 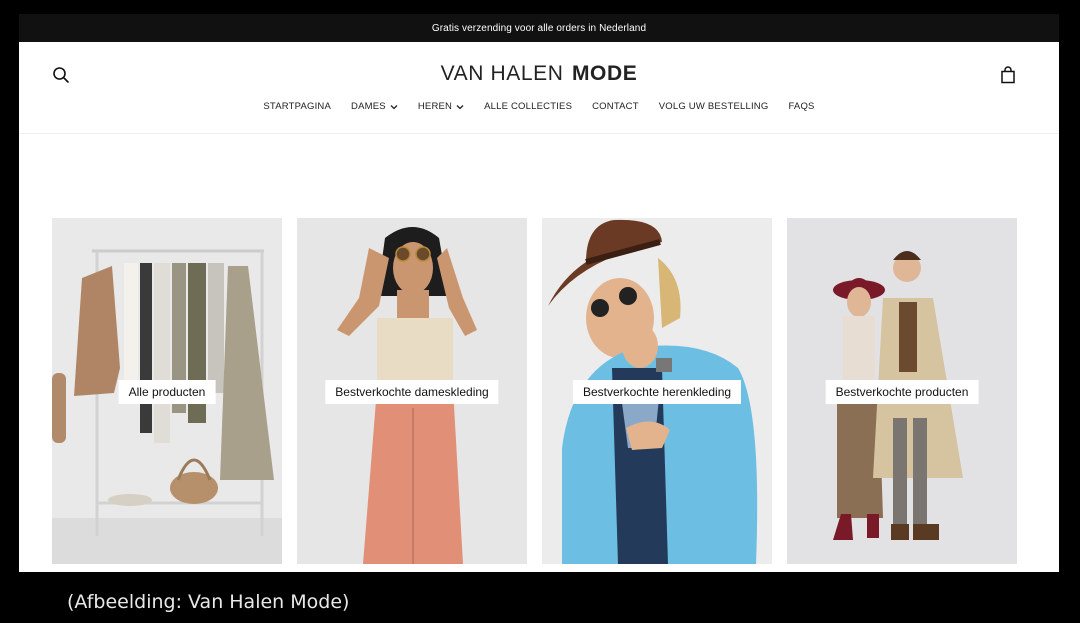 I want to click on nav-label: HEREN, so click(x=435, y=106).